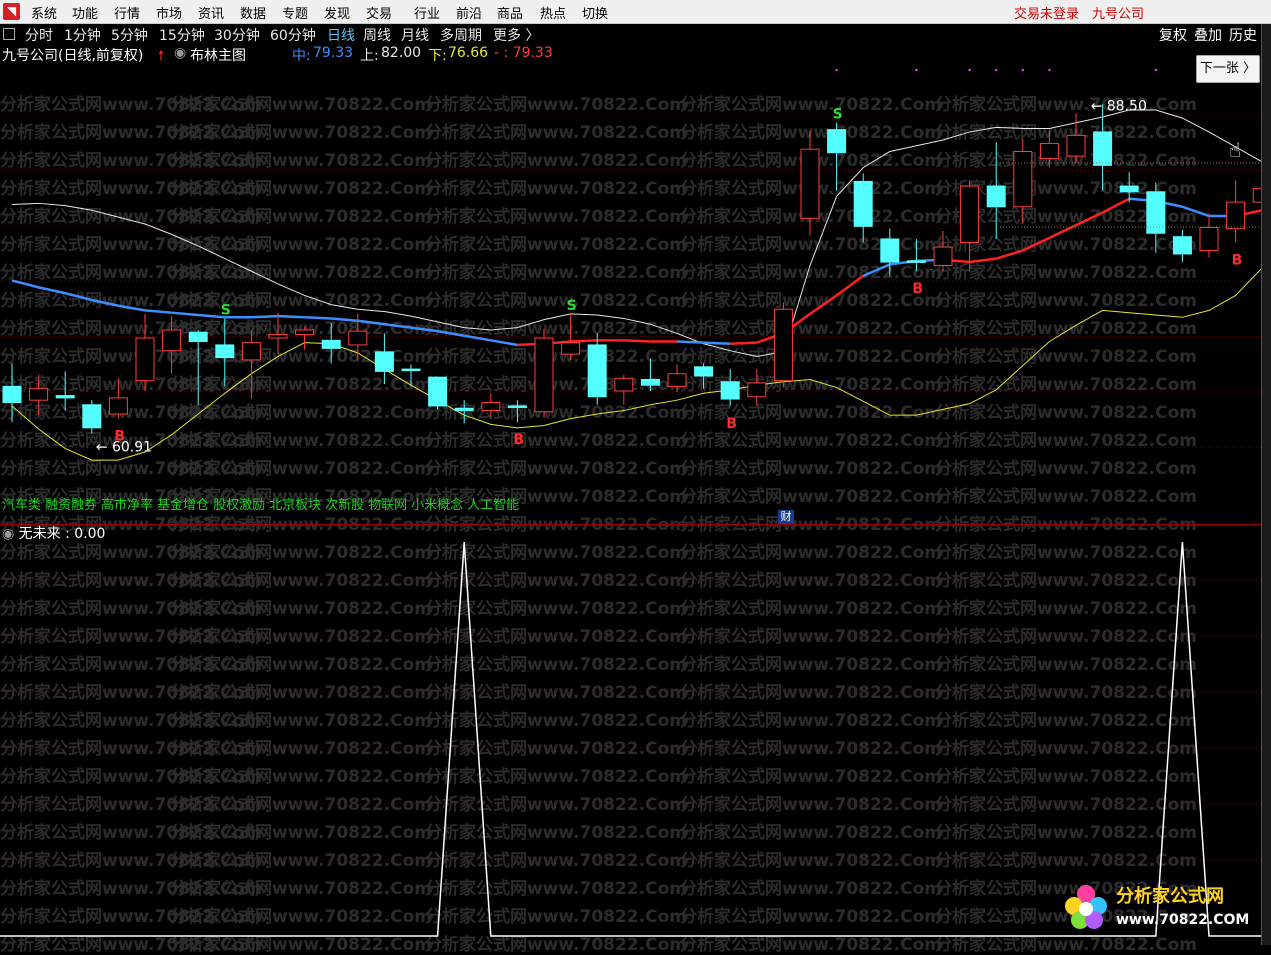  What do you see at coordinates (129, 35) in the screenshot?
I see `period-tab-2: 5分钟` at bounding box center [129, 35].